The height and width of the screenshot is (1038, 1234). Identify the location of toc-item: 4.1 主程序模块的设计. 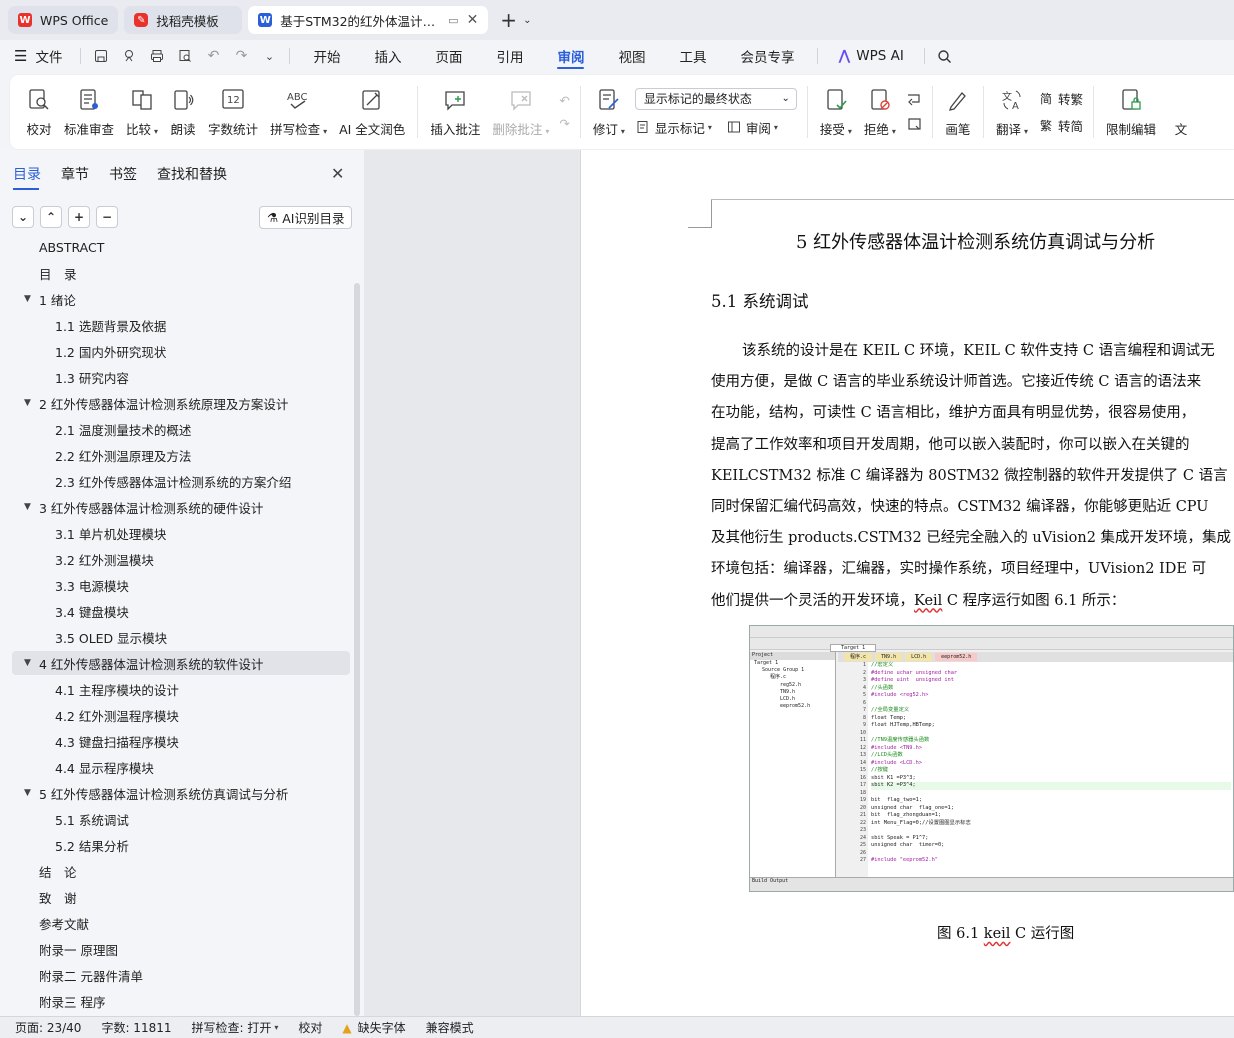
(181, 689).